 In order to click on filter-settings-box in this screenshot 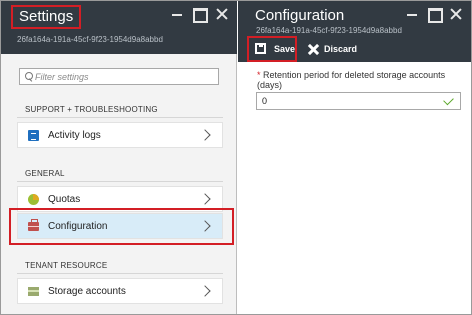, I will do `click(119, 76)`.